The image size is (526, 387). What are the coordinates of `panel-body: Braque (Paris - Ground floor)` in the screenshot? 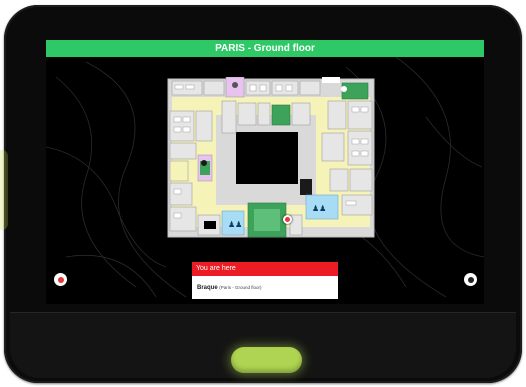 It's located at (265, 287).